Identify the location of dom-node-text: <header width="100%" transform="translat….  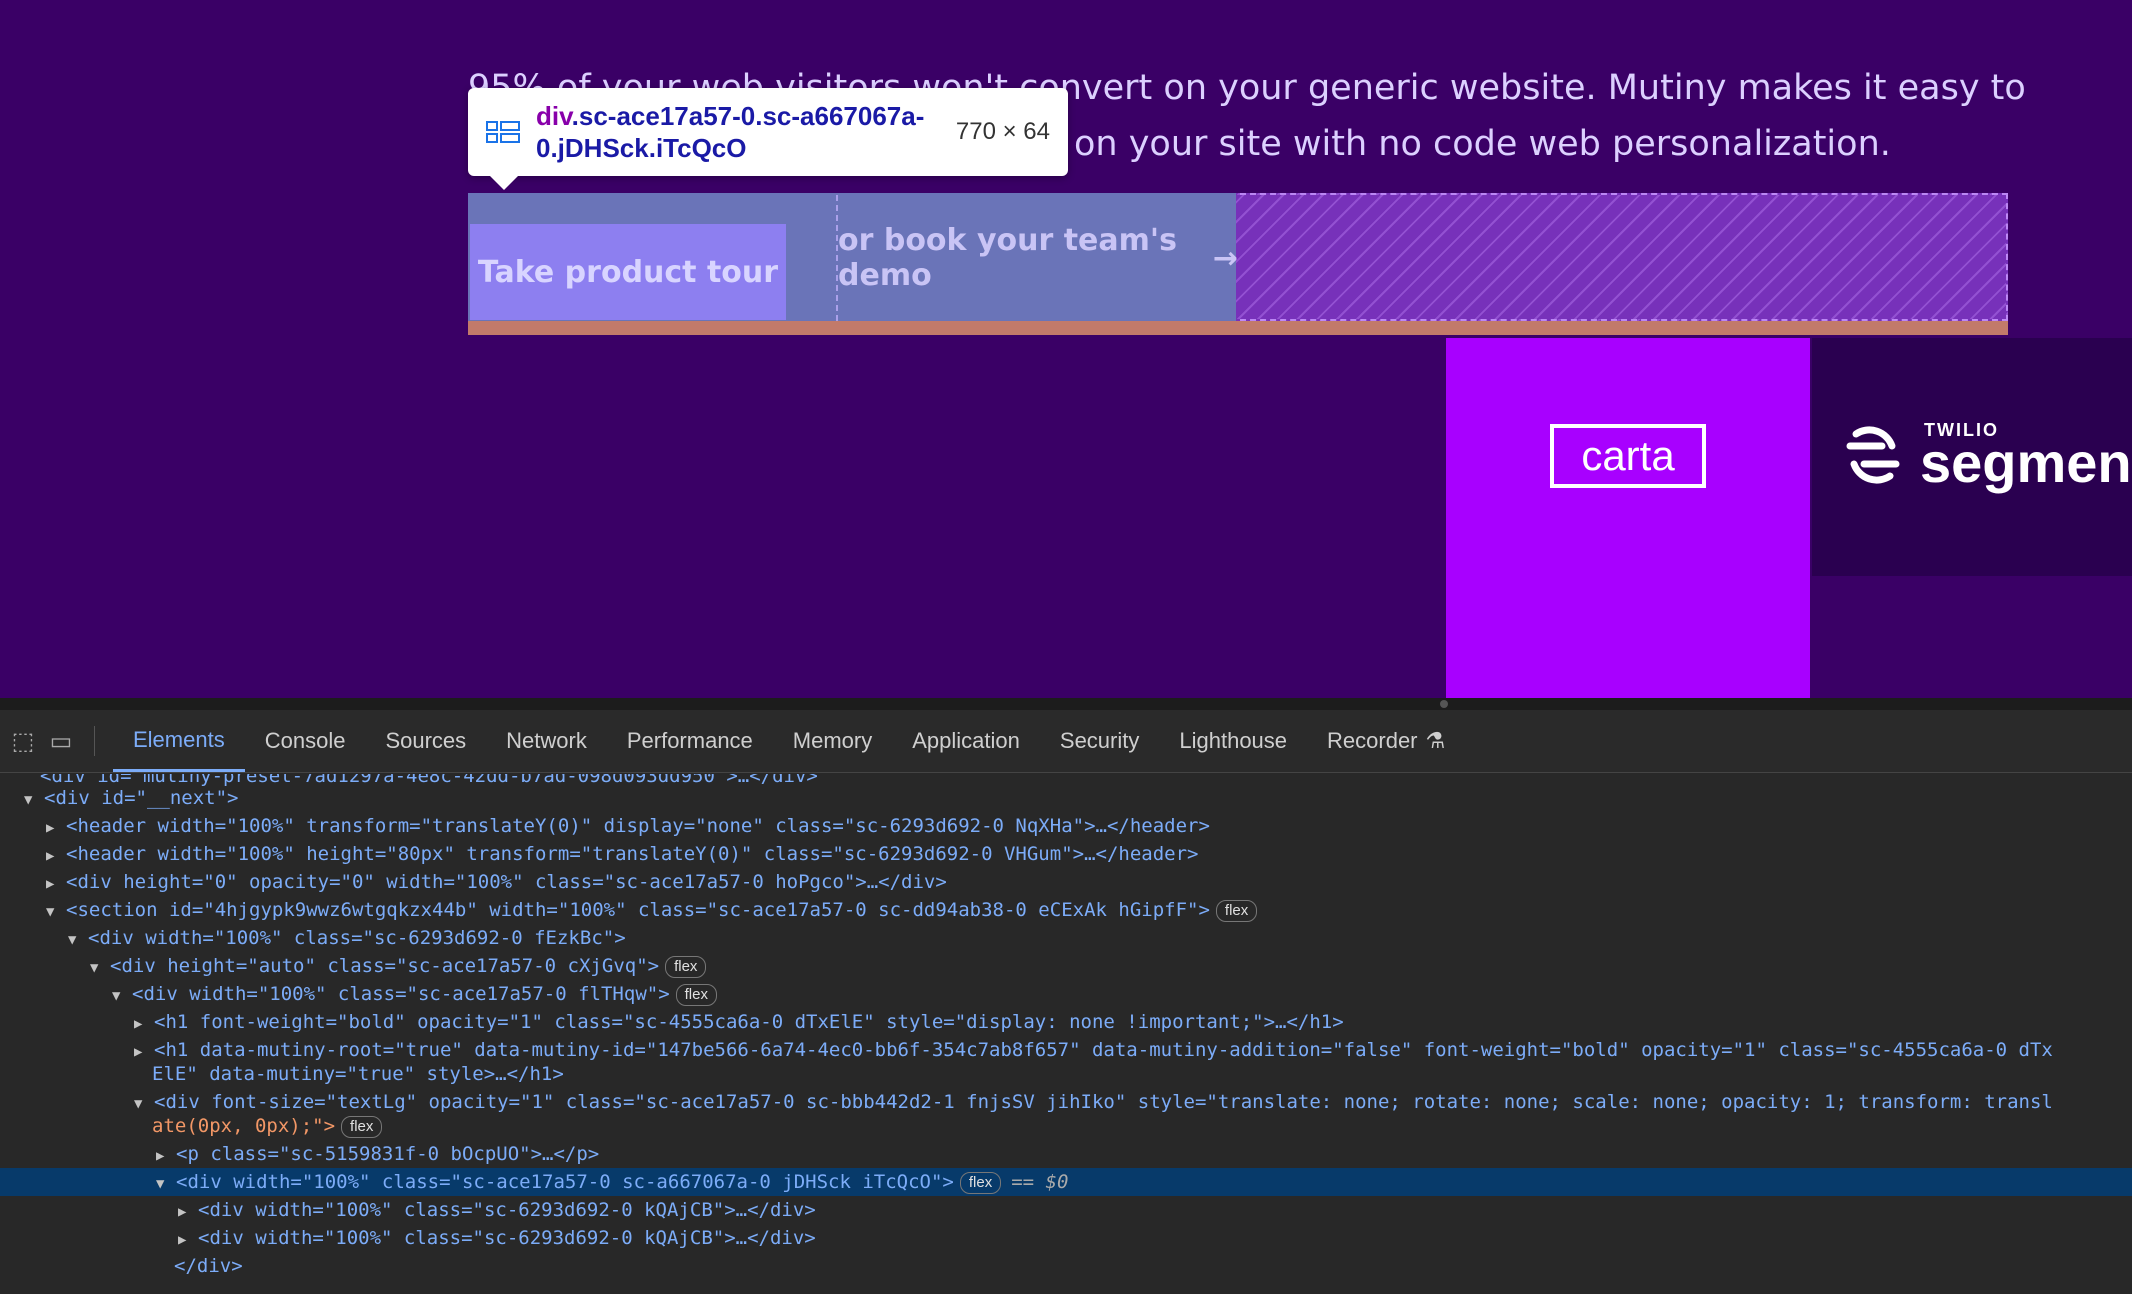
(638, 826).